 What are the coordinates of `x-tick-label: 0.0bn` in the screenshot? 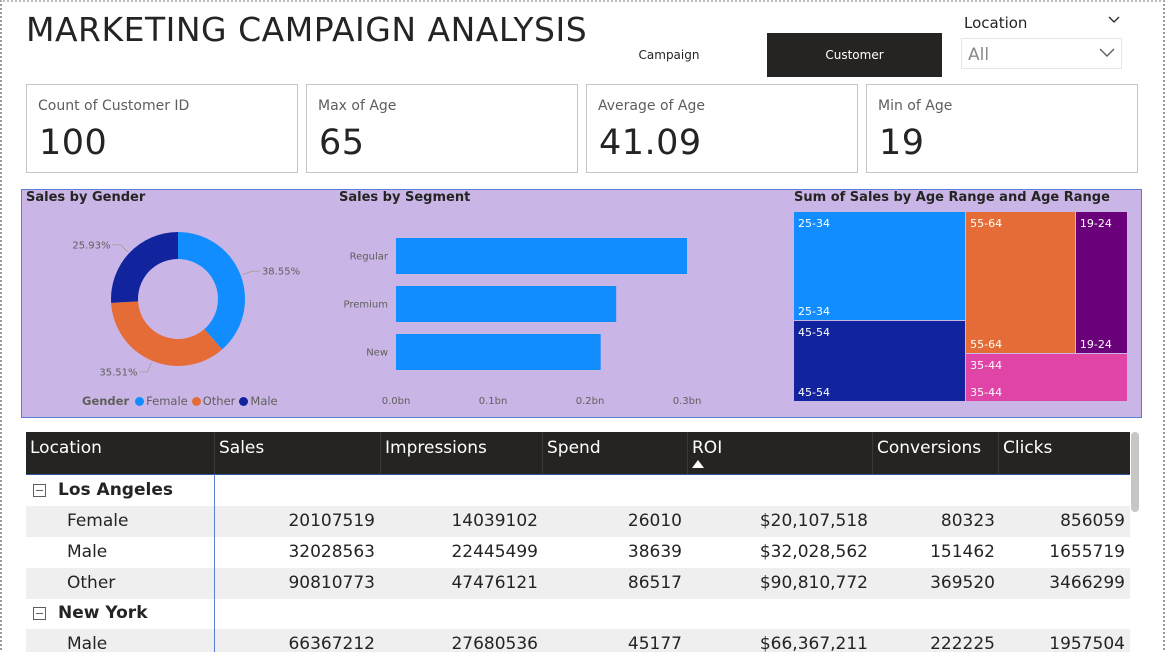 It's located at (396, 401).